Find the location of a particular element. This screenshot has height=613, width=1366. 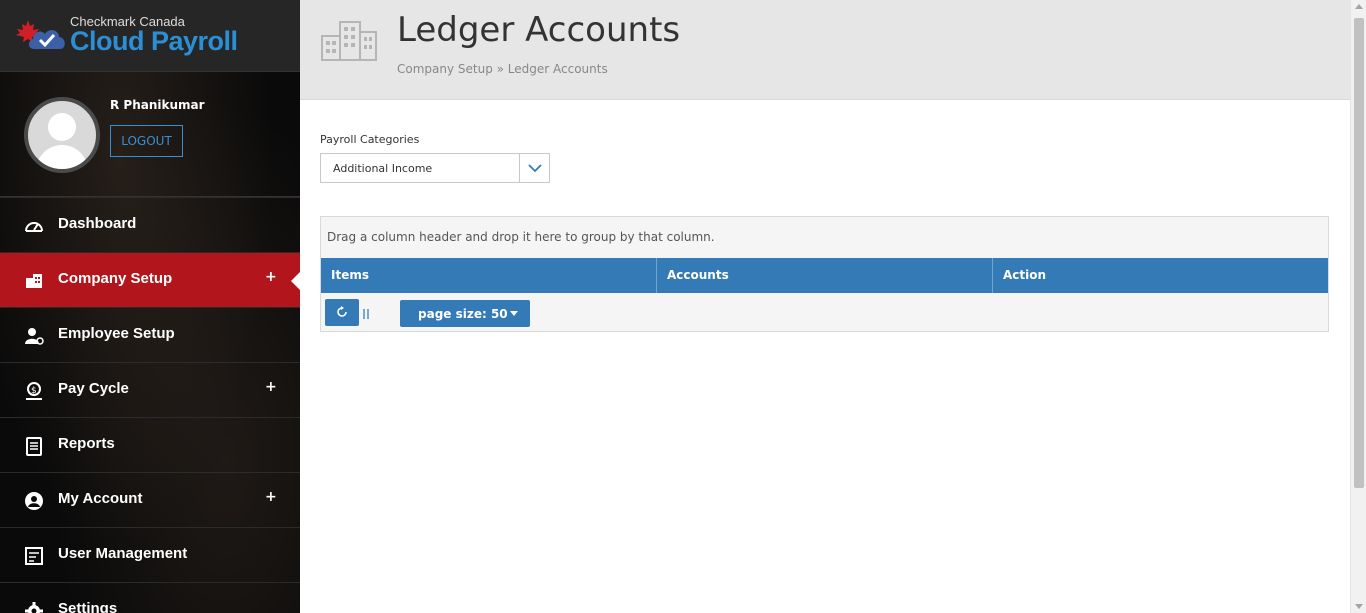

scroll-up-icon is located at coordinates (1359, 6).